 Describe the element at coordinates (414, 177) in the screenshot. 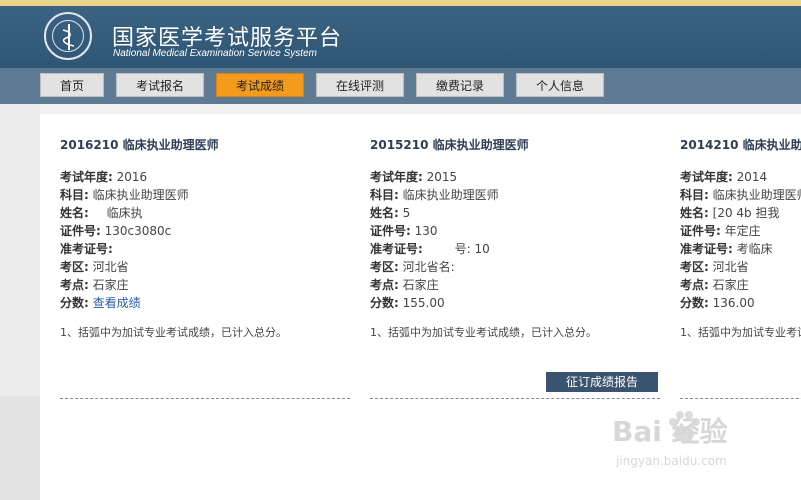

I see `field-exam-year: 考试年度: 2015` at that location.